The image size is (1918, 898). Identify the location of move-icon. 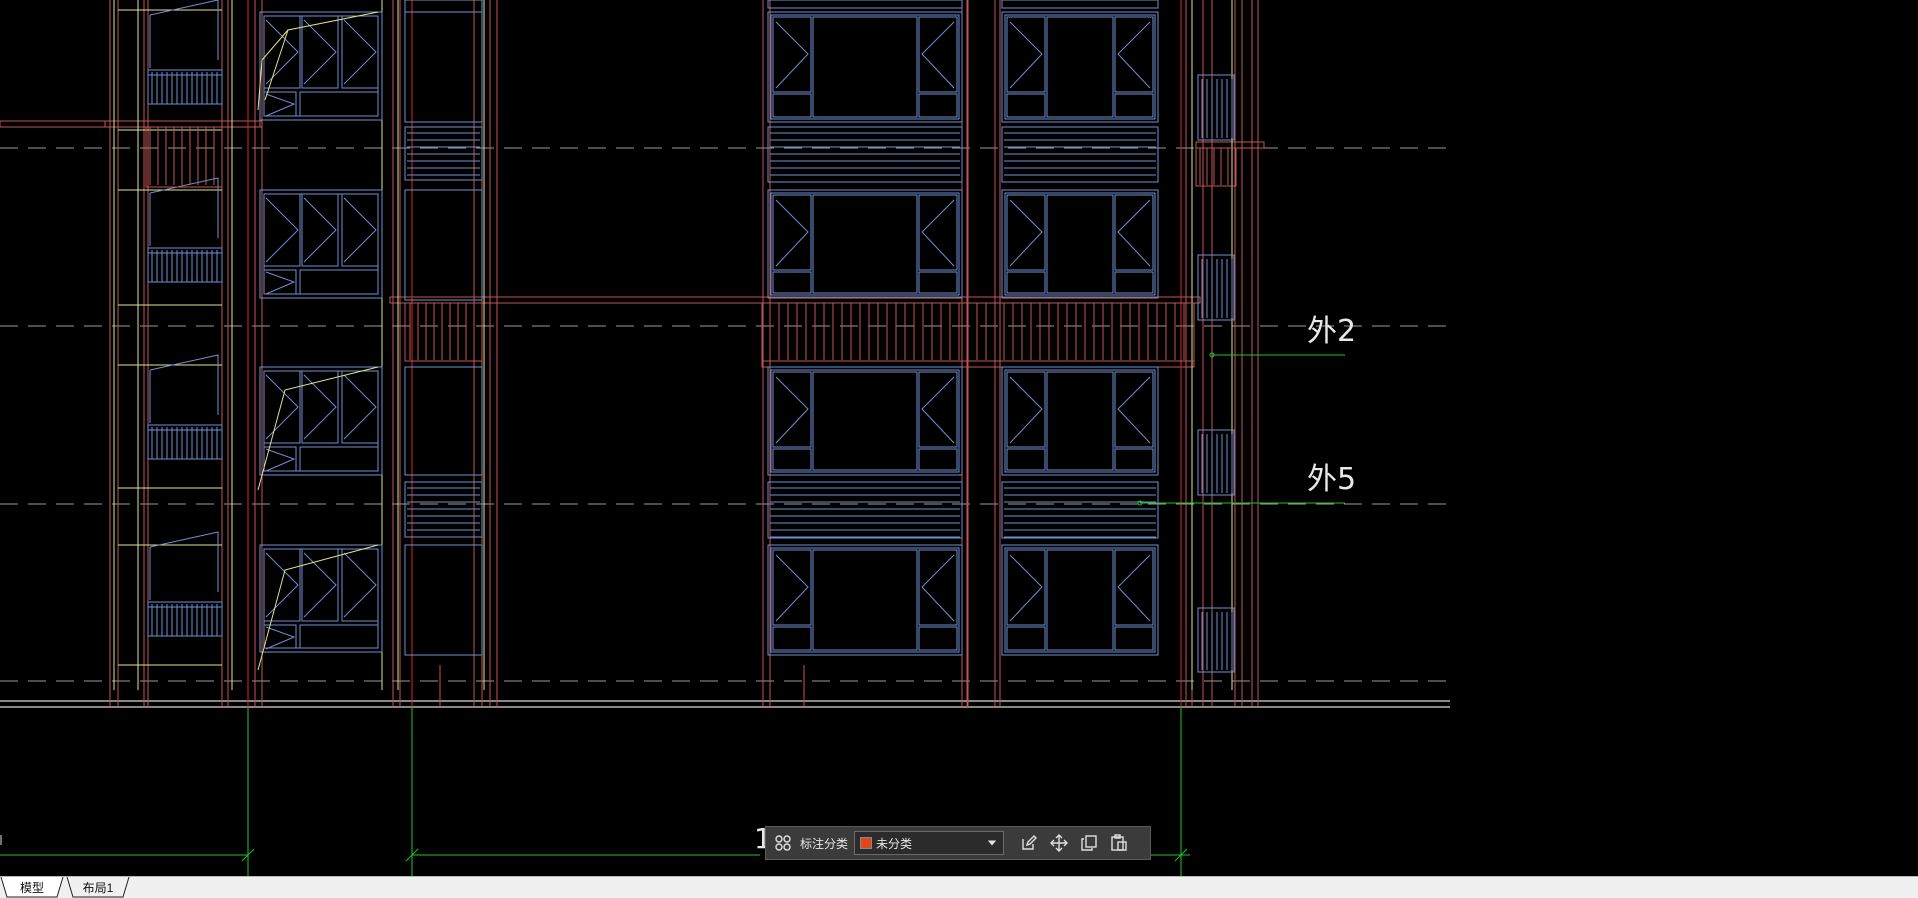
(1059, 843).